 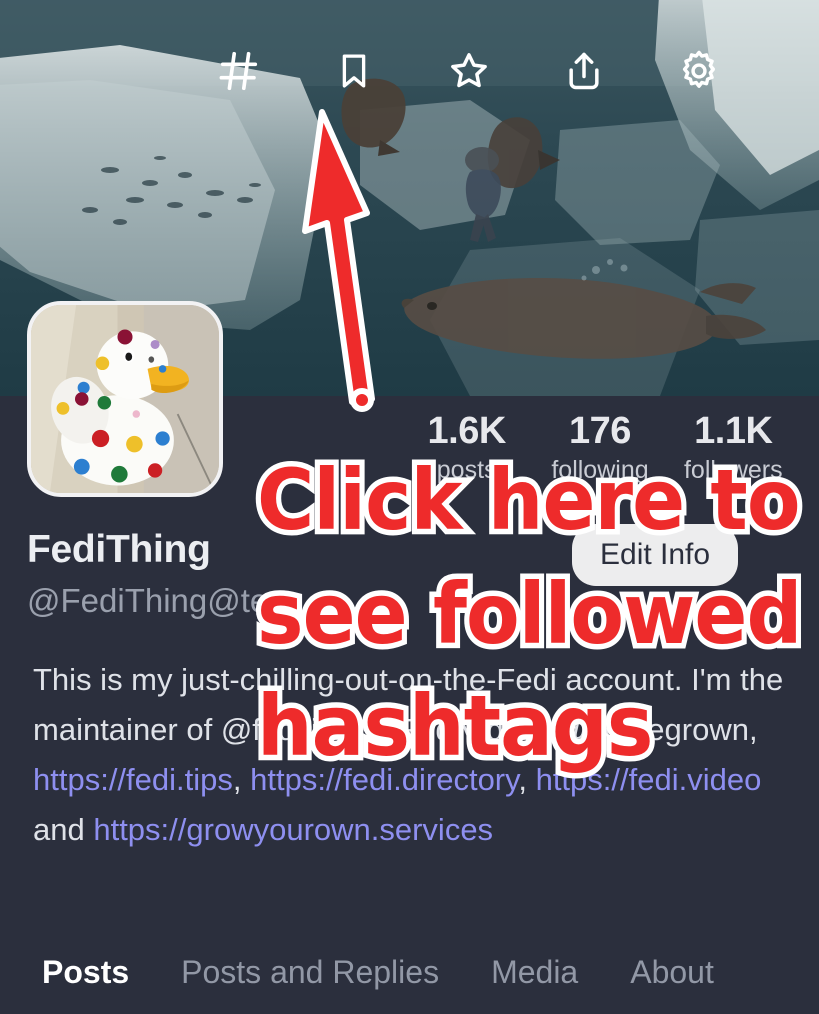 I want to click on avatar-image, so click(x=125, y=399).